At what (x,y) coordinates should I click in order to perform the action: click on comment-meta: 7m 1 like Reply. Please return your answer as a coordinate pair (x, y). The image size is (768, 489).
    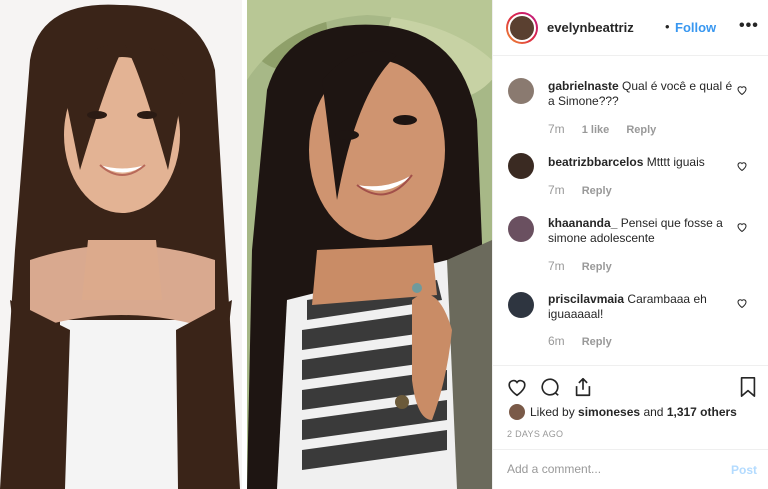
    Looking at the image, I should click on (602, 129).